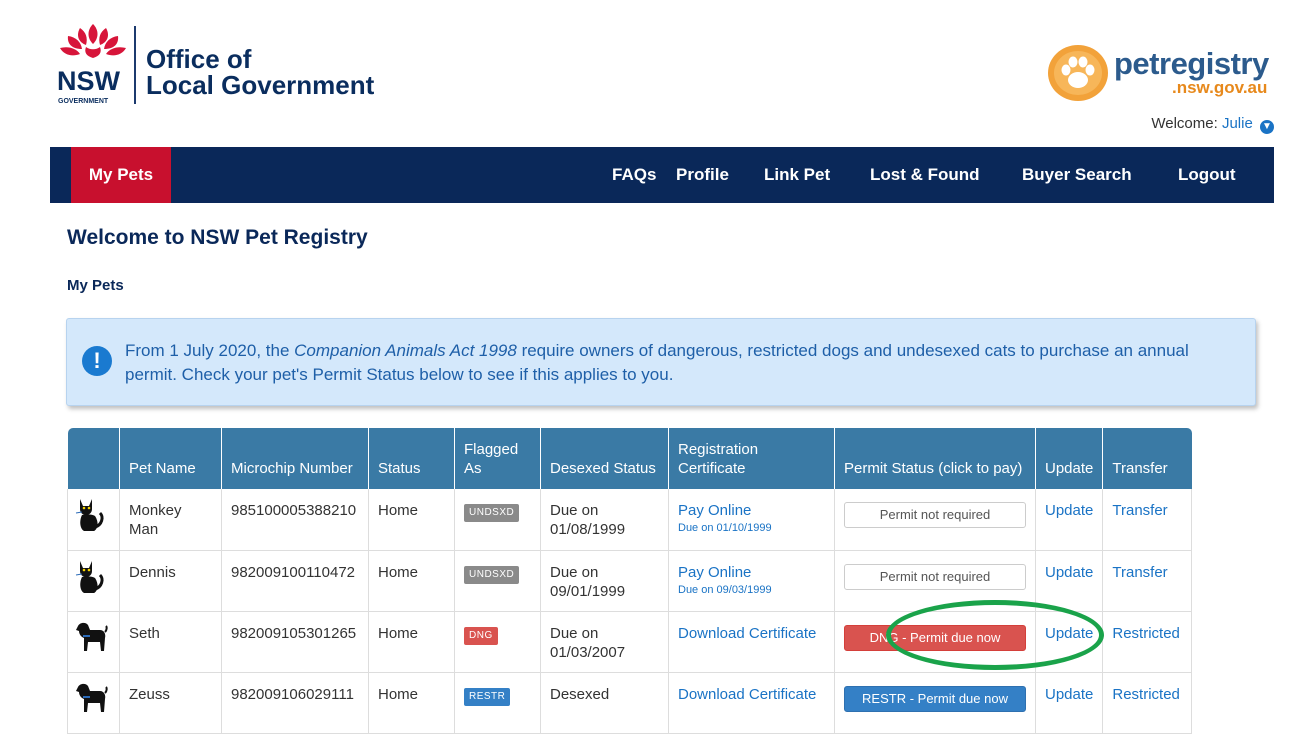 The width and height of the screenshot is (1296, 742). Describe the element at coordinates (487, 696) in the screenshot. I see `flag-badge: RESTR` at that location.